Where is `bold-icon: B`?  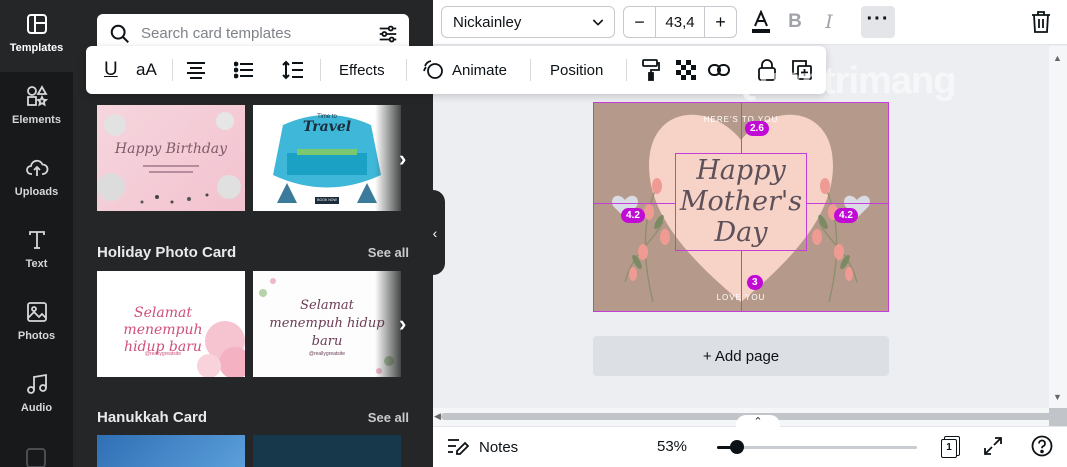
bold-icon: B is located at coordinates (795, 22).